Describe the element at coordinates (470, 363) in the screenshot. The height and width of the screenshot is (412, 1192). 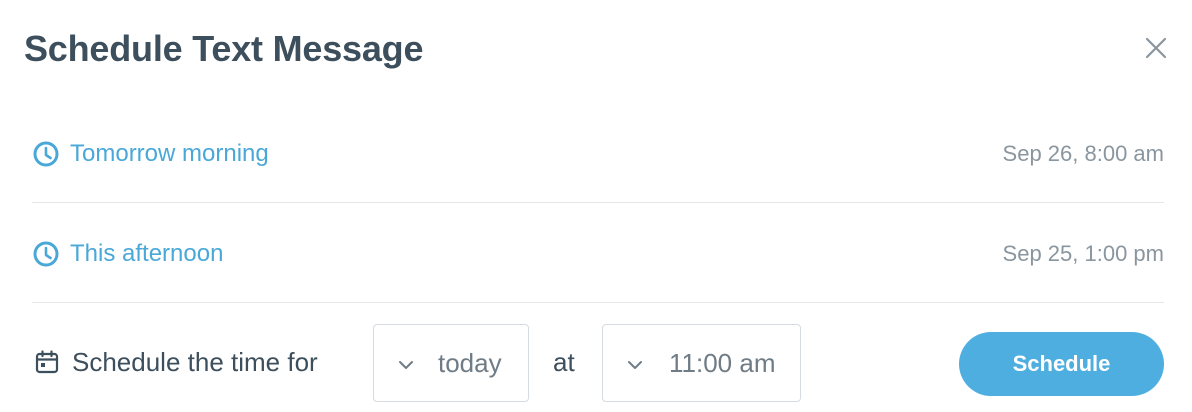
I see `date-select-value: today` at that location.